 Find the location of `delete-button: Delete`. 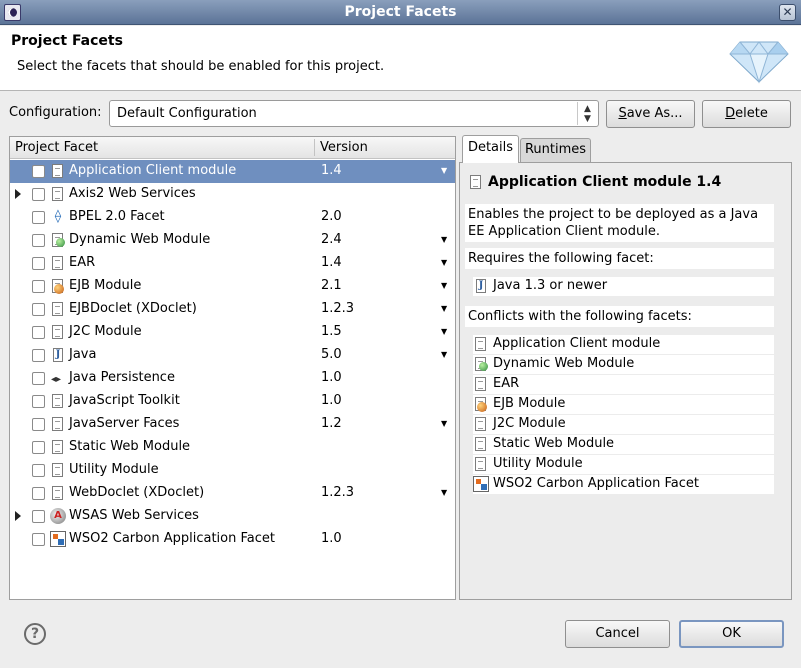

delete-button: Delete is located at coordinates (746, 114).